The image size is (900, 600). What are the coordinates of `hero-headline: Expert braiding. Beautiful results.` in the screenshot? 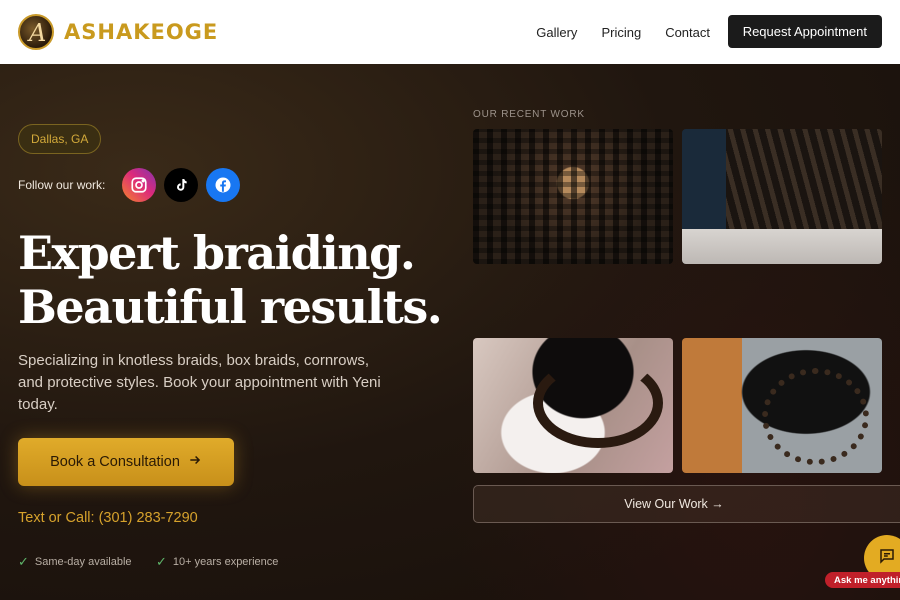 It's located at (230, 280).